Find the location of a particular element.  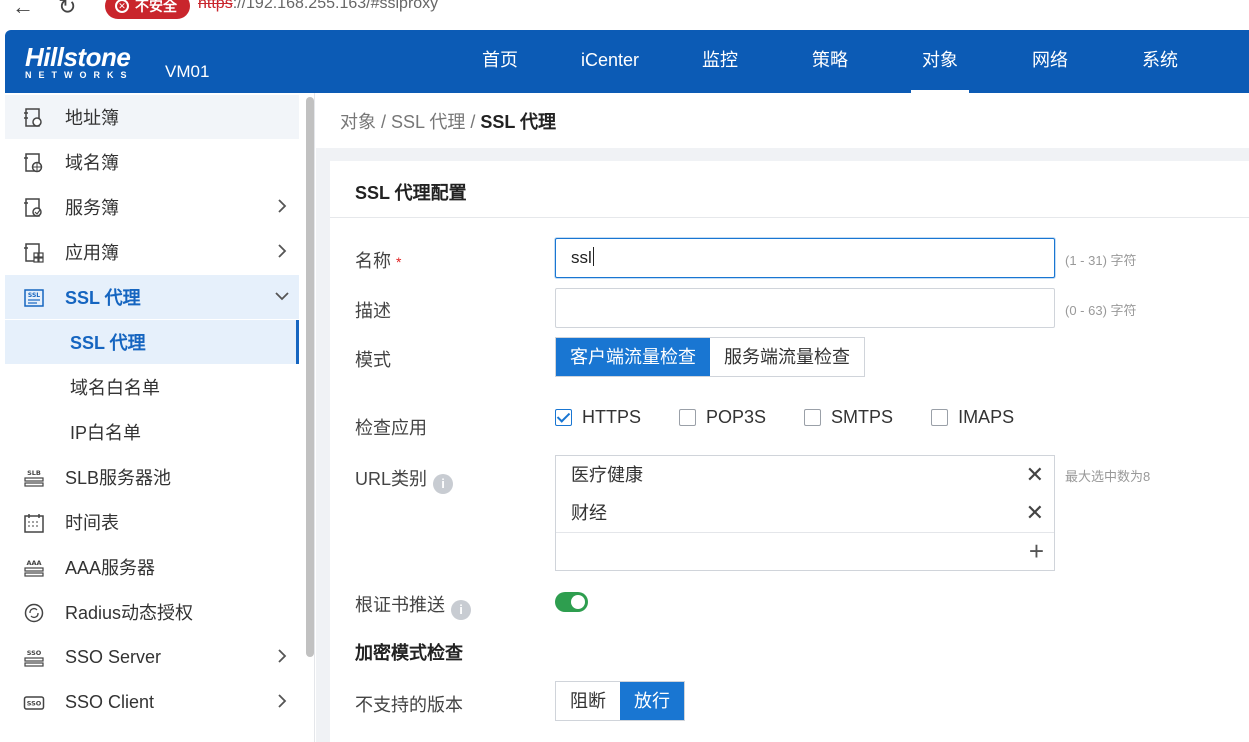

security-chip: ✕ 不安全 is located at coordinates (147, 9).